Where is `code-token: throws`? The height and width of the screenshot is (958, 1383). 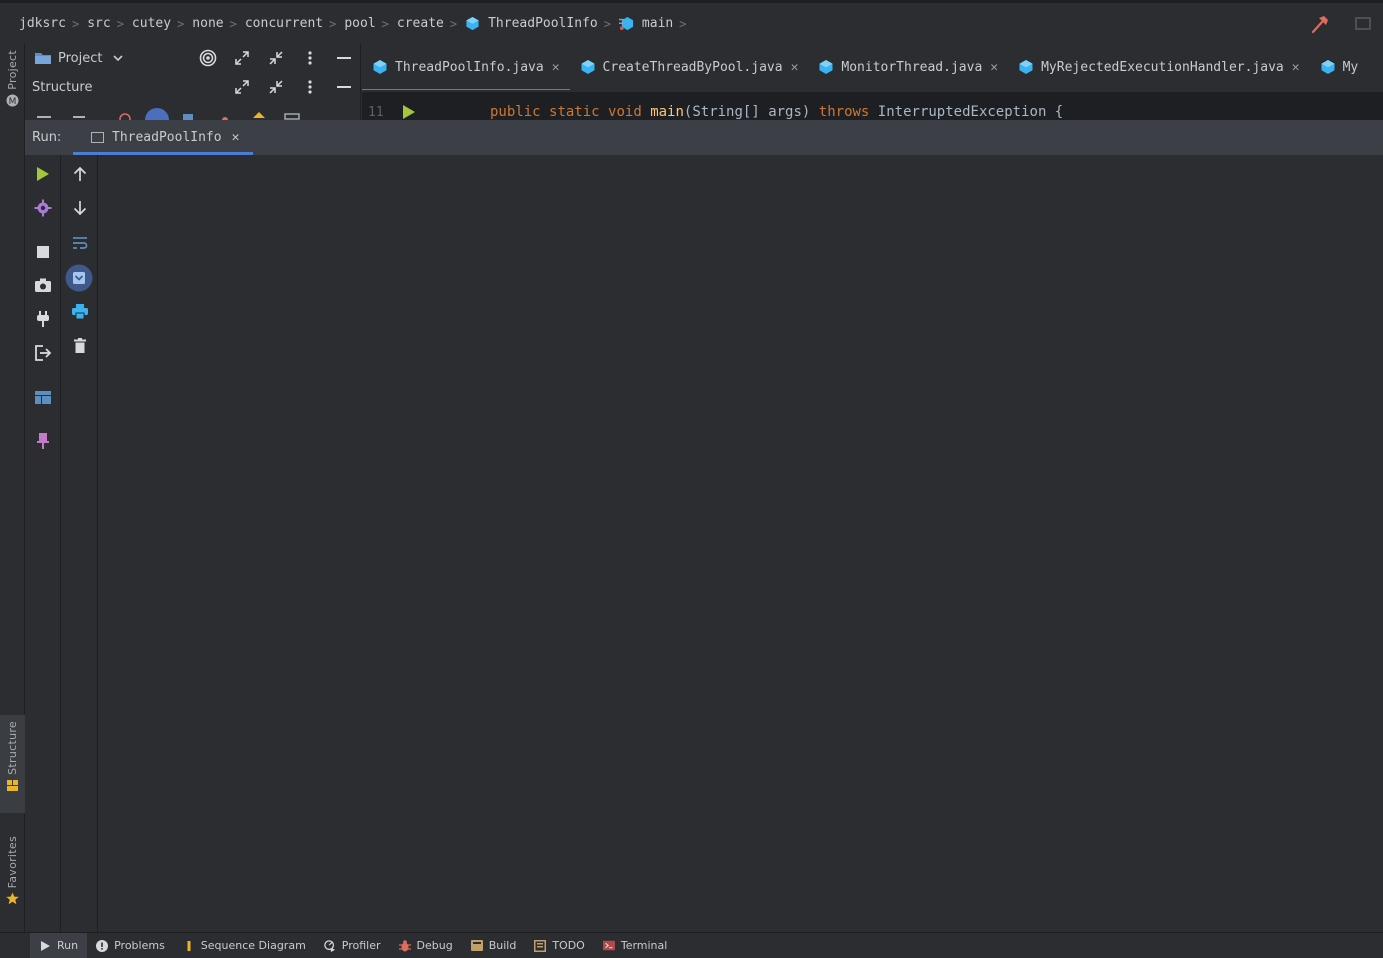
code-token: throws is located at coordinates (844, 112).